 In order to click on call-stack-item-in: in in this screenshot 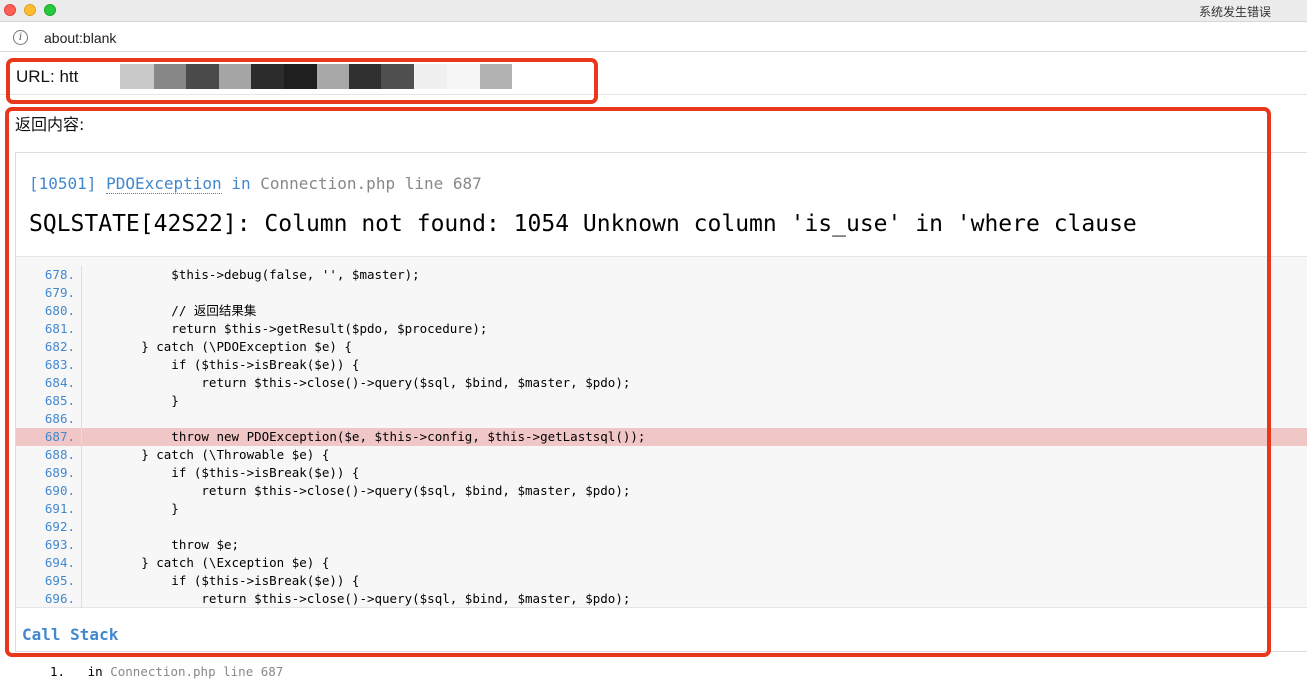, I will do `click(95, 671)`.